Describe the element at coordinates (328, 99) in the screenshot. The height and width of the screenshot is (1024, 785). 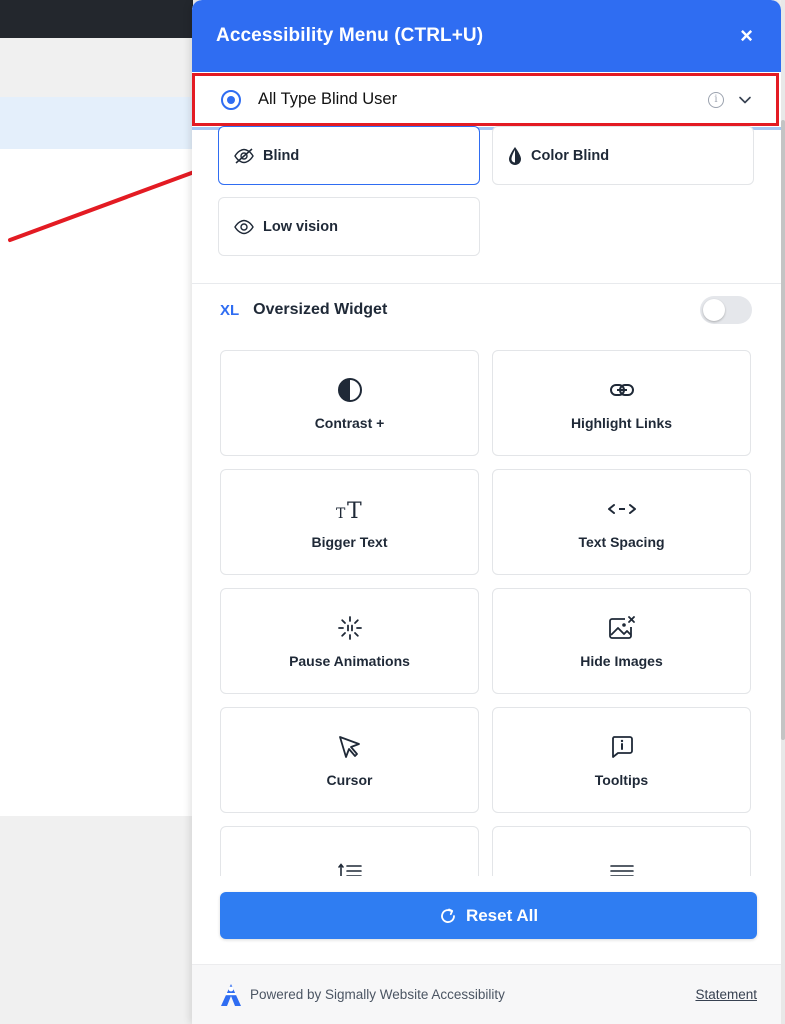
I see `profile-label: All Type Blind User` at that location.